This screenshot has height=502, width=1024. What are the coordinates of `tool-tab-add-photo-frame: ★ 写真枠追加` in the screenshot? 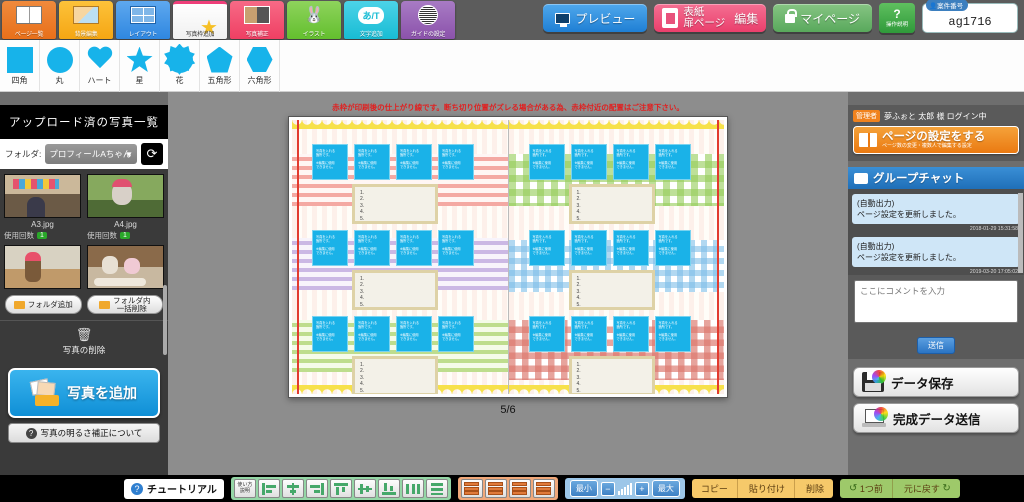 It's located at (200, 20).